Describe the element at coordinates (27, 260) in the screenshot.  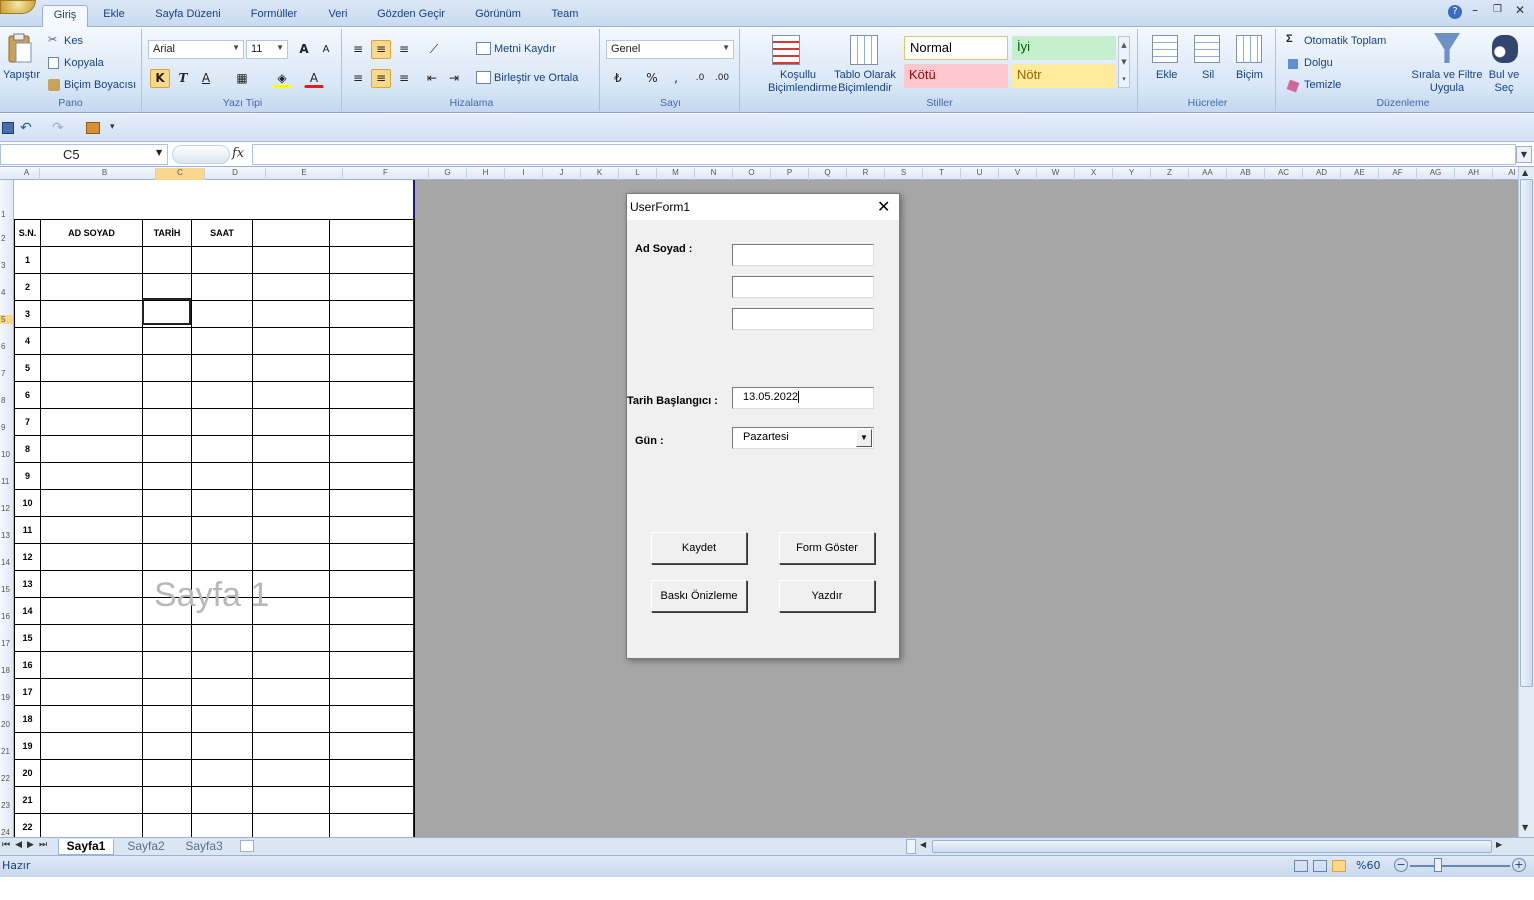
I see `row-number-cell: 1` at that location.